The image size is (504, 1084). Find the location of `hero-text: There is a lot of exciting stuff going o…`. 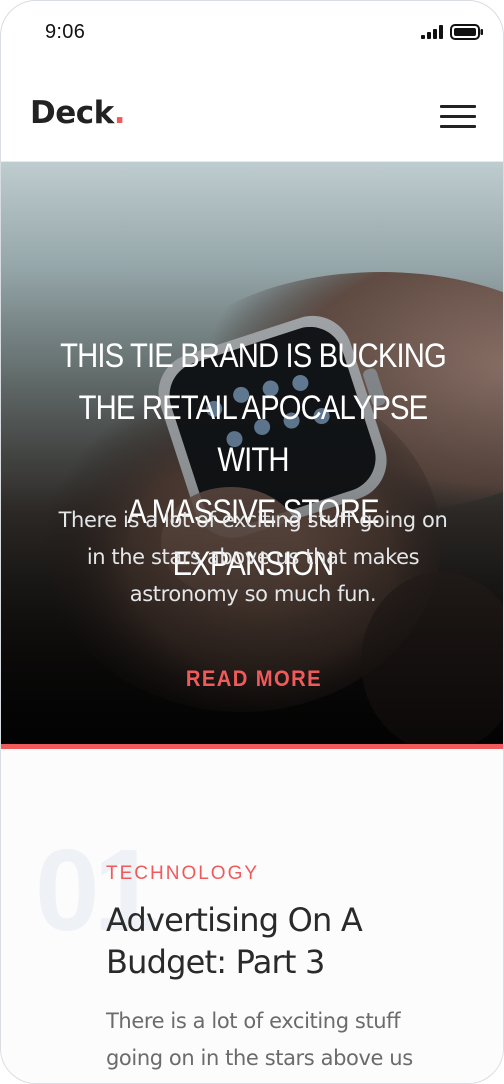

hero-text: There is a lot of exciting stuff going o… is located at coordinates (253, 557).